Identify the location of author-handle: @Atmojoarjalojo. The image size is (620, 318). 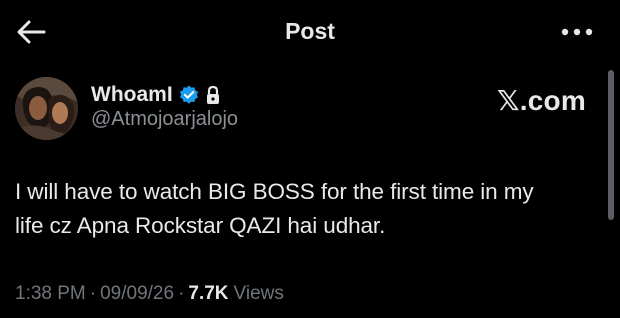
(164, 119).